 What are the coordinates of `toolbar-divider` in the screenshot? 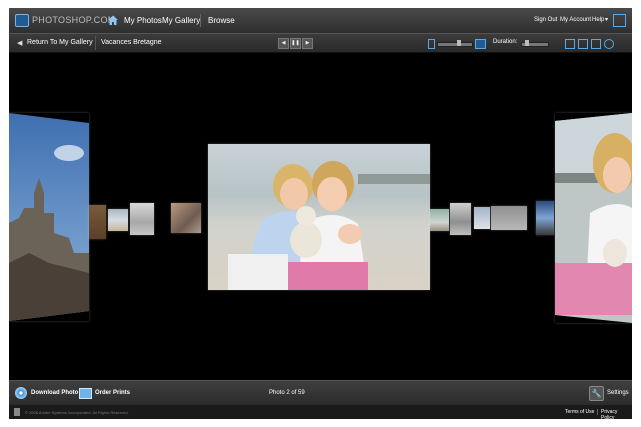 It's located at (95, 43).